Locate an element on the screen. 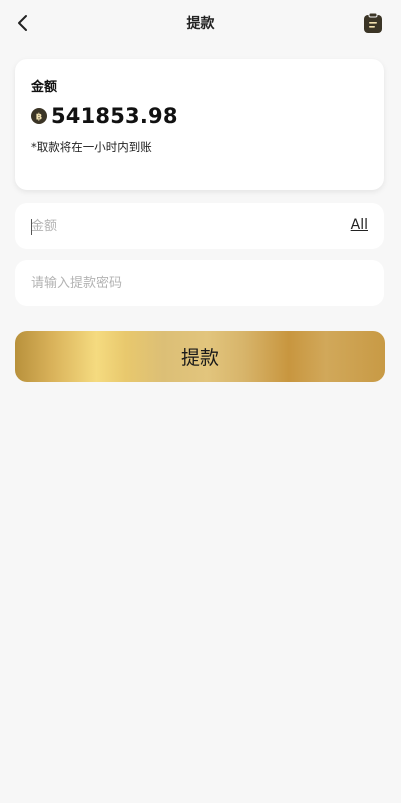  arrival-notice: *取款将在一小时内到账 is located at coordinates (91, 147).